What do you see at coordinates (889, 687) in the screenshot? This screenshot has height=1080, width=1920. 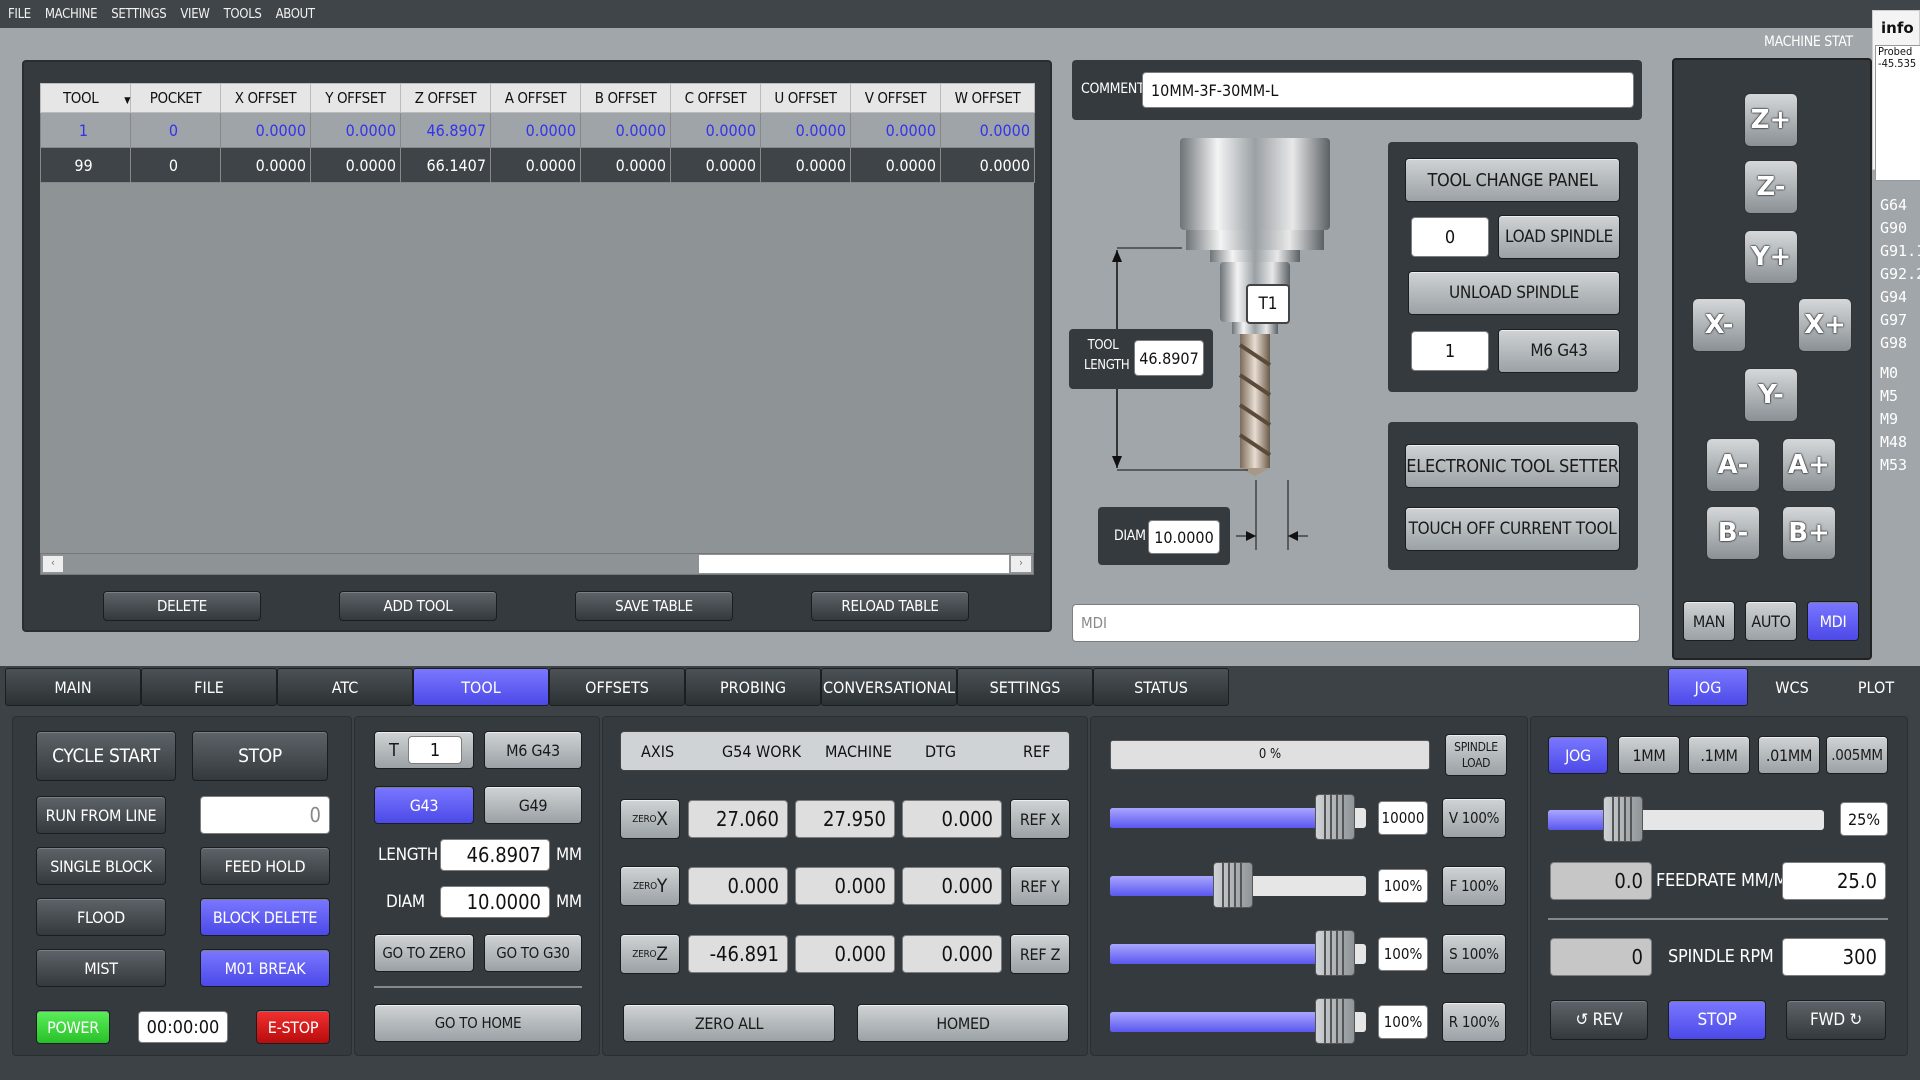 I see `tab-conversational: CONVERSATIONAL` at bounding box center [889, 687].